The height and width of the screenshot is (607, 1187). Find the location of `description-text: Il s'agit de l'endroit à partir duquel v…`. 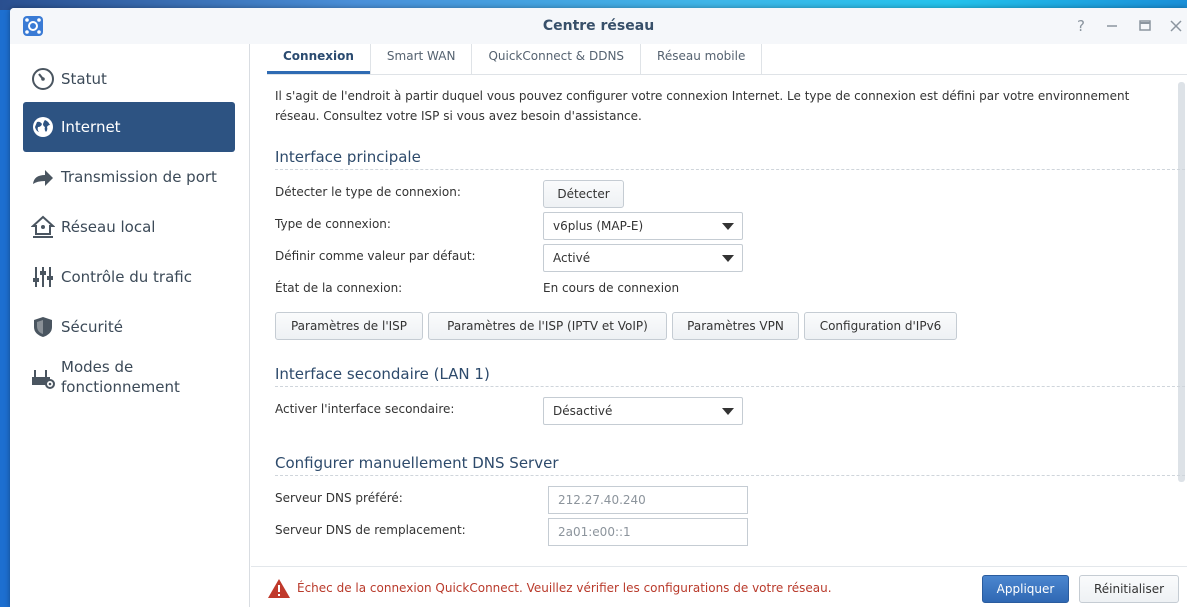

description-text: Il s'agit de l'endroit à partir duquel v… is located at coordinates (702, 106).